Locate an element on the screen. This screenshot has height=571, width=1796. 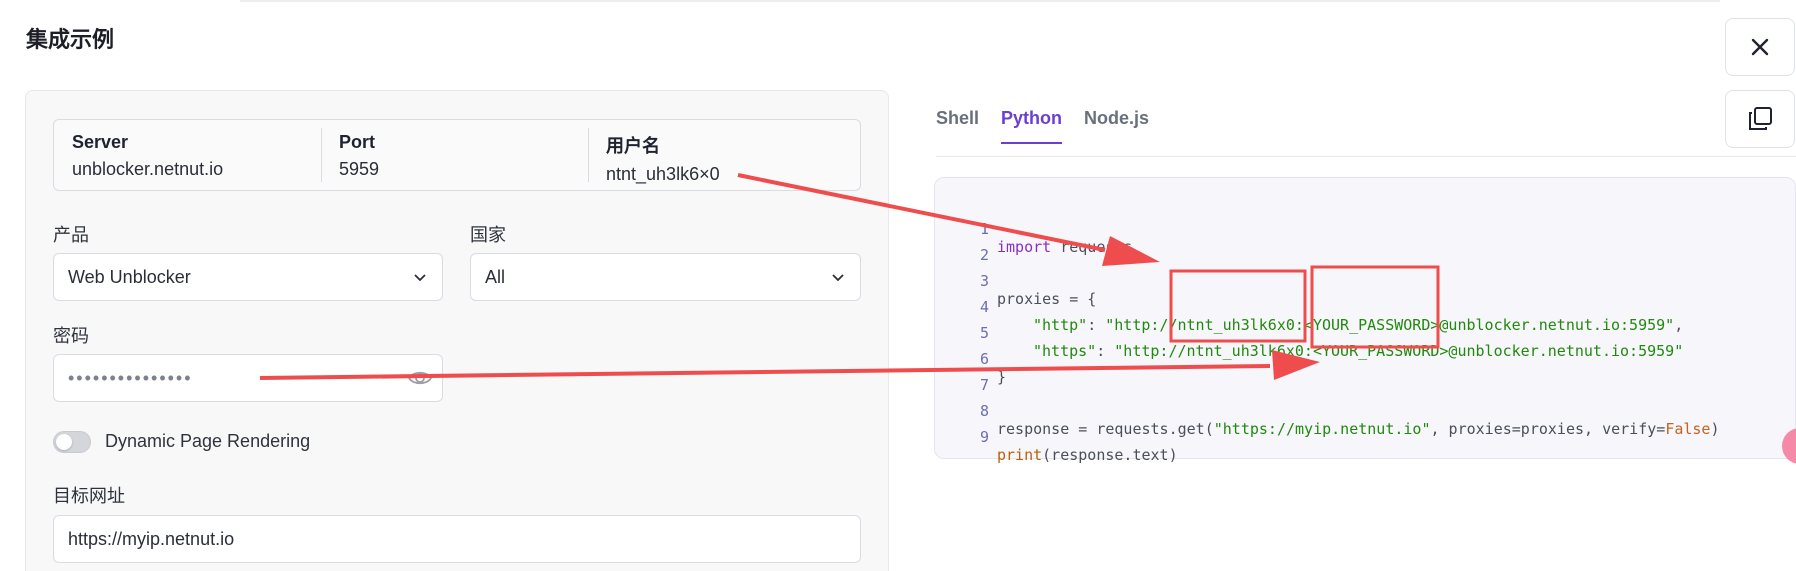
port-value: 5959 is located at coordinates (359, 169).